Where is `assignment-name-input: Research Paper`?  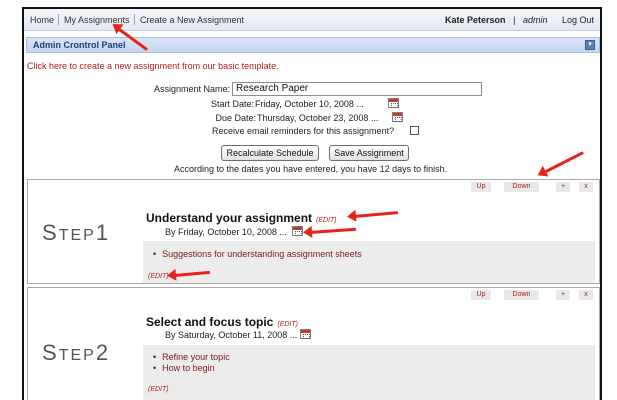
assignment-name-input: Research Paper is located at coordinates (357, 89).